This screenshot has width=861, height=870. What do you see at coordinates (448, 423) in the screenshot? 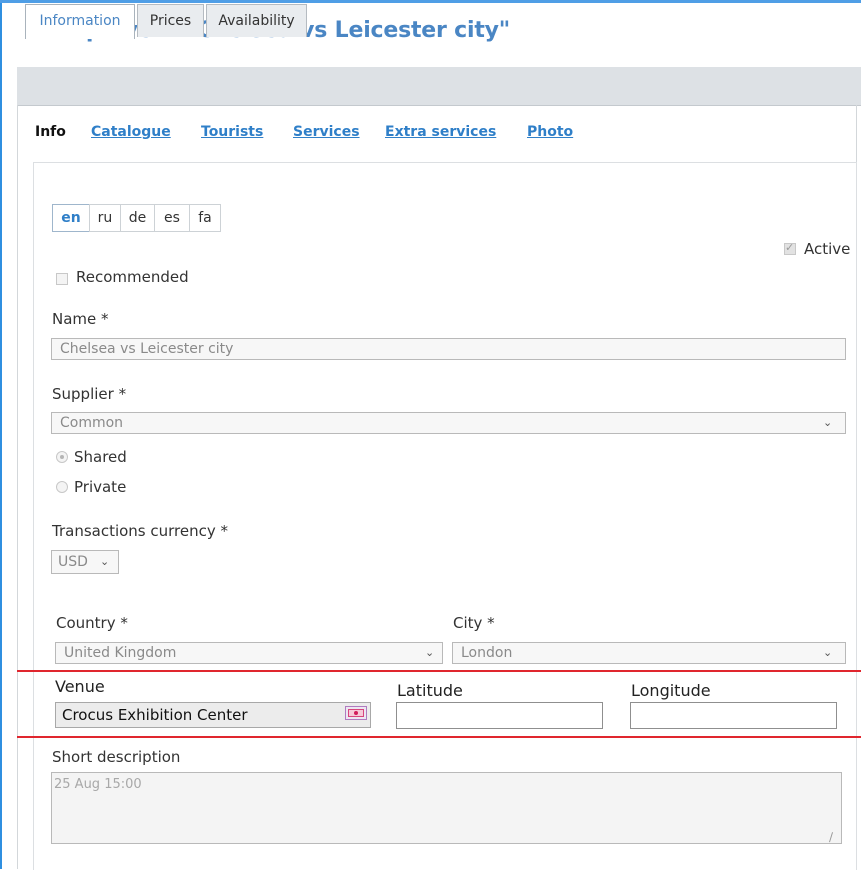
I see `supplier-select: Common` at bounding box center [448, 423].